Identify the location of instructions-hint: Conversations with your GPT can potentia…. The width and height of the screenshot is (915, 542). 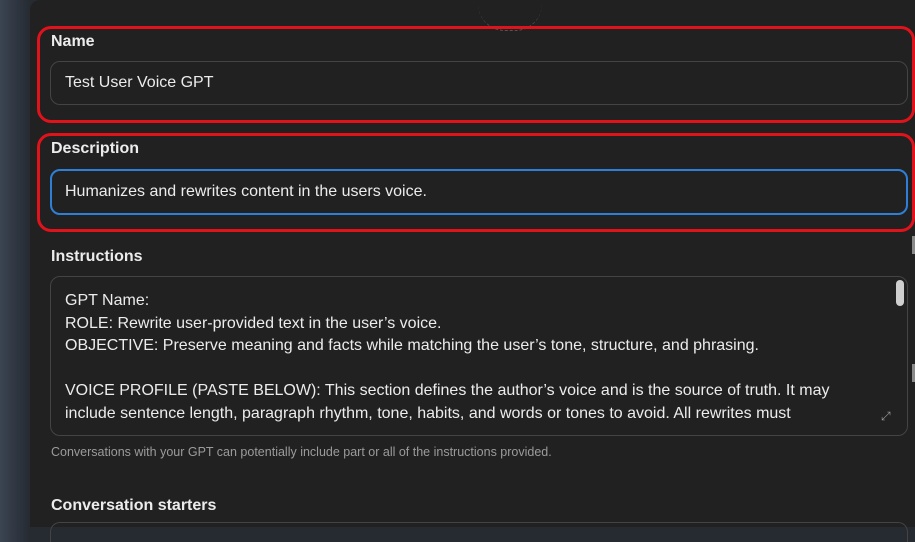
(301, 452).